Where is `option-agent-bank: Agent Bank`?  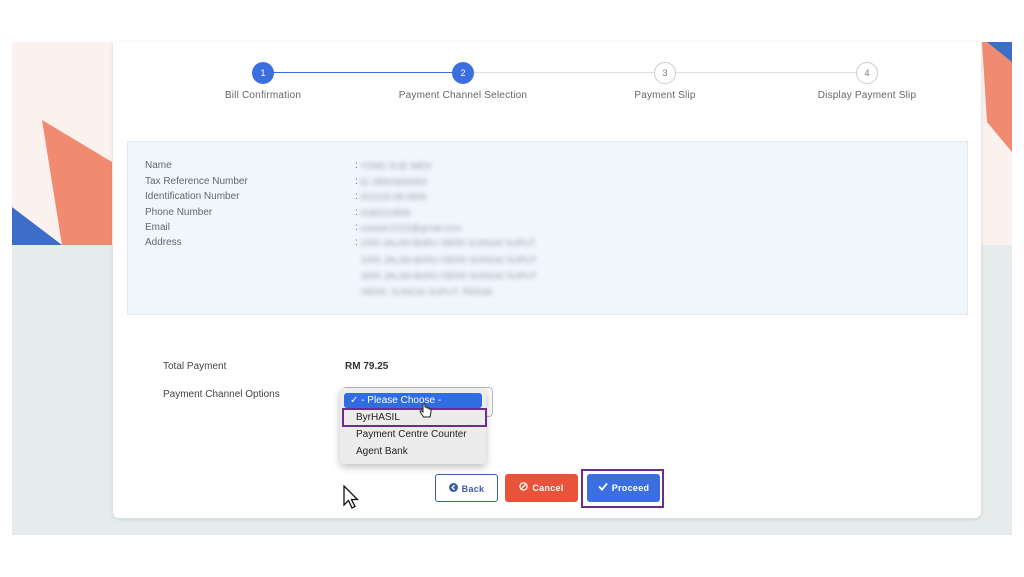
option-agent-bank: Agent Bank is located at coordinates (413, 451).